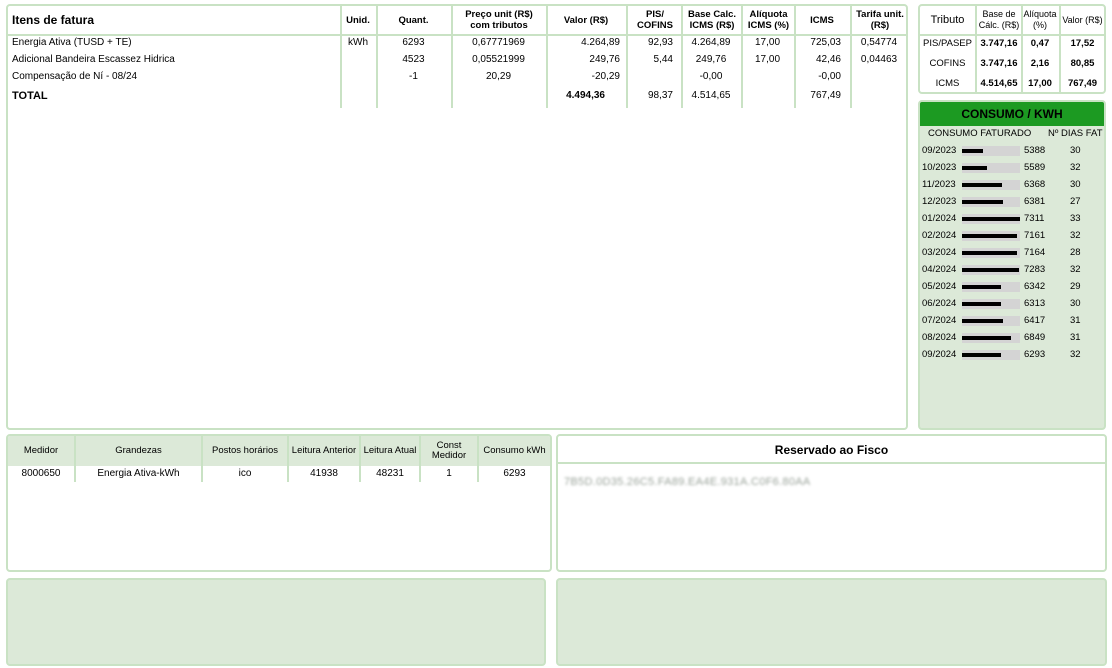  I want to click on consumo-column-label: CONSUMO FATURADO, so click(980, 133).